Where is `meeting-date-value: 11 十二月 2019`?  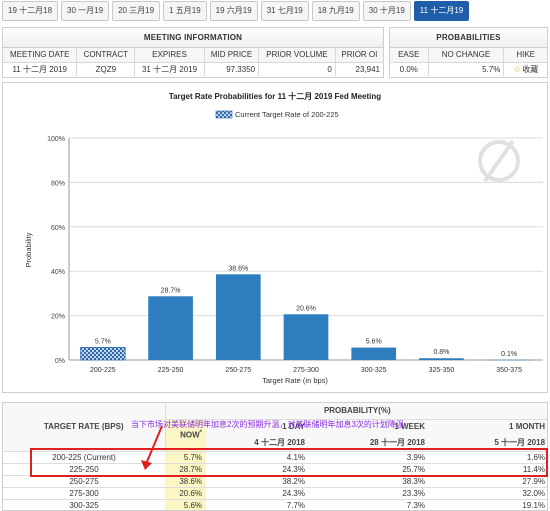
meeting-date-value: 11 十二月 2019 is located at coordinates (40, 69).